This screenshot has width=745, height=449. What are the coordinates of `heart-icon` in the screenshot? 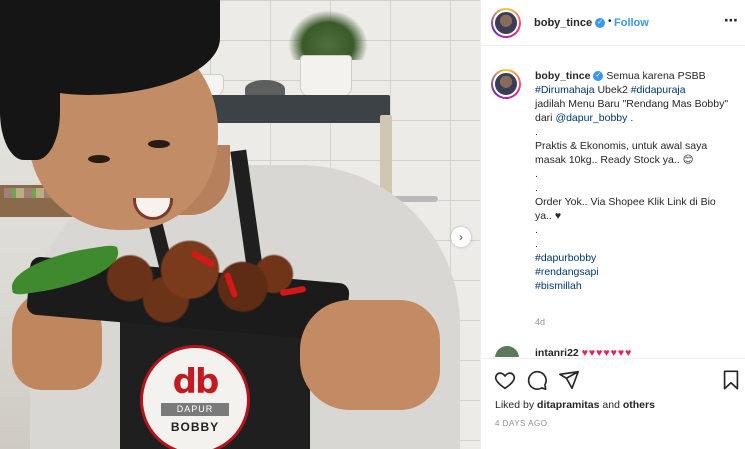 It's located at (505, 380).